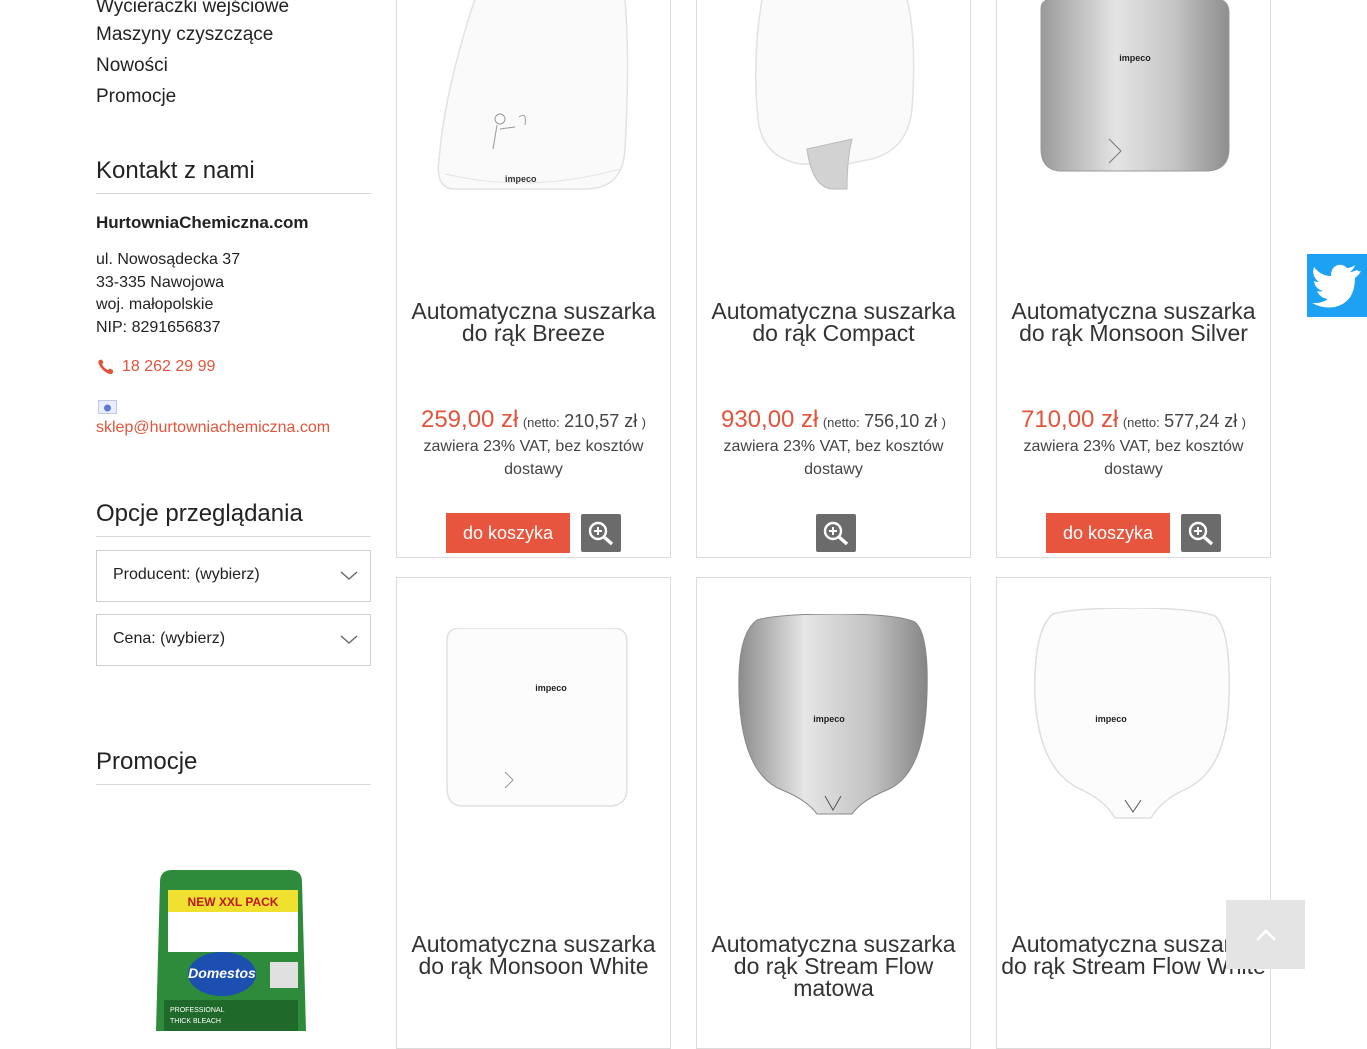  I want to click on address-street: ul. Nowosądecka 37, so click(168, 259).